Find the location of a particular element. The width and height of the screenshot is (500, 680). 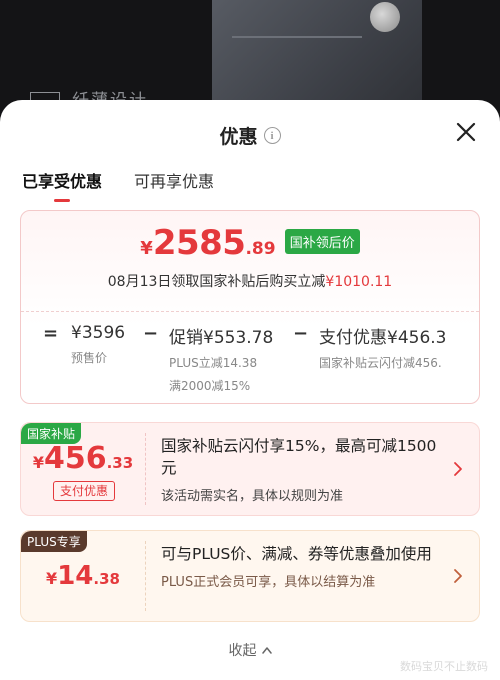

sheet-header: 优惠 i is located at coordinates (250, 132).